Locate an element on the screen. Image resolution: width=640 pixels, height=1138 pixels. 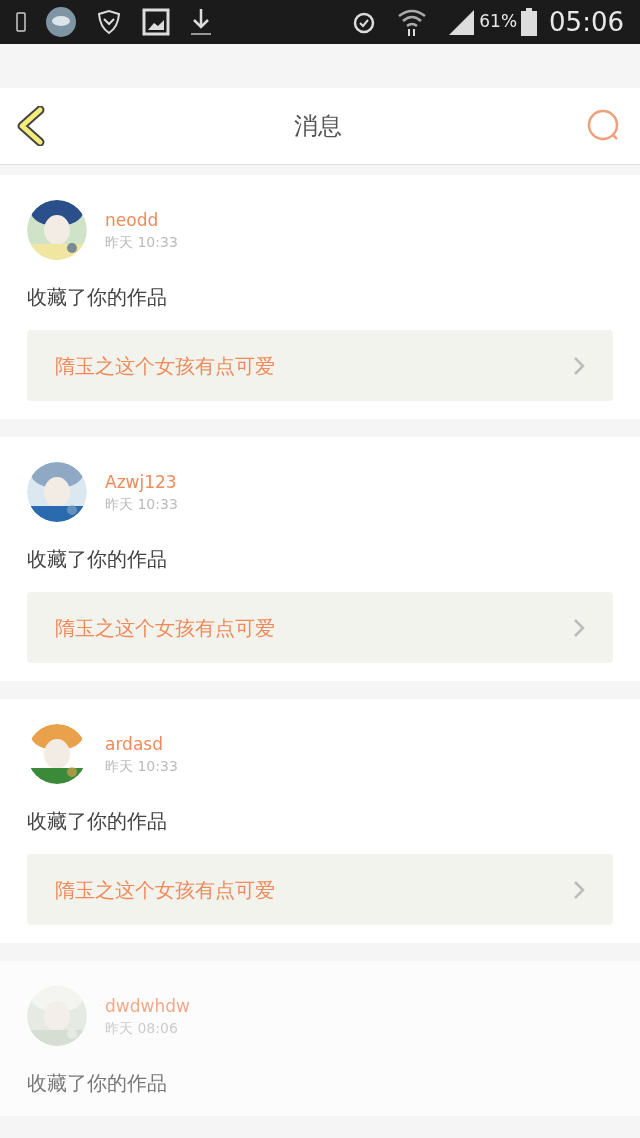
page-title: 消息 is located at coordinates (318, 126).